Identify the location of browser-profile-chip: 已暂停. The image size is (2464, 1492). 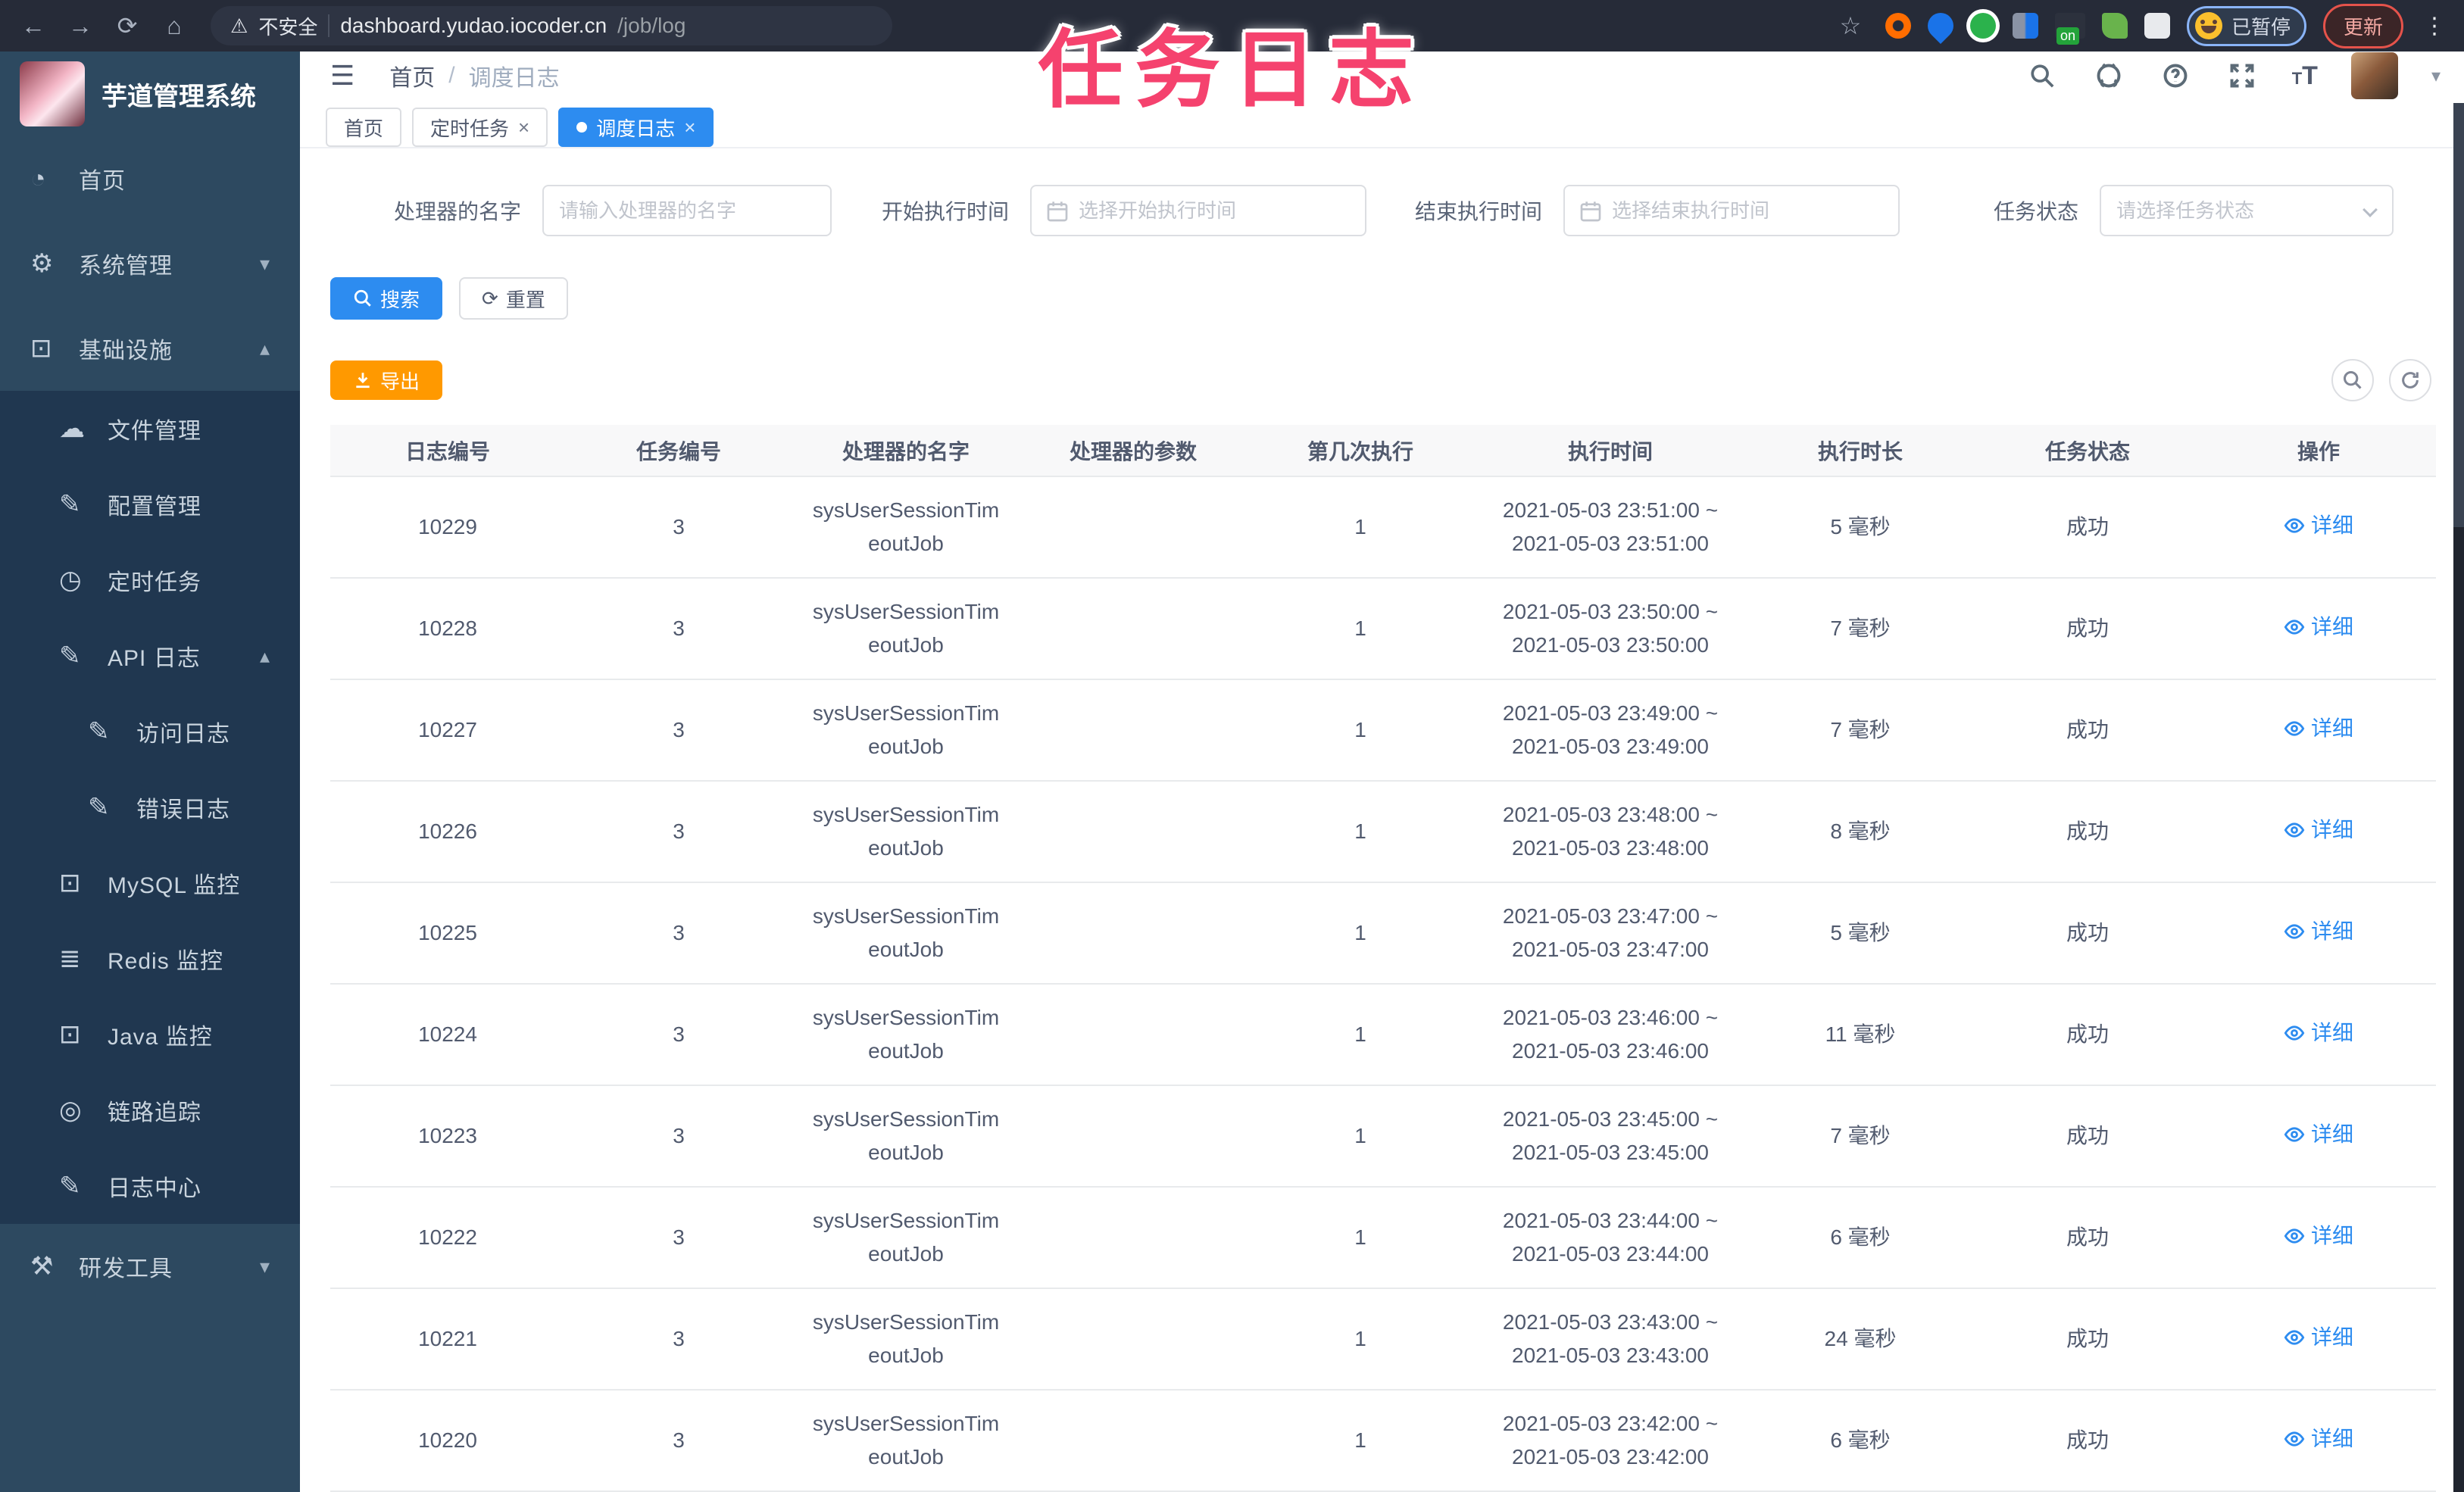
(2246, 26).